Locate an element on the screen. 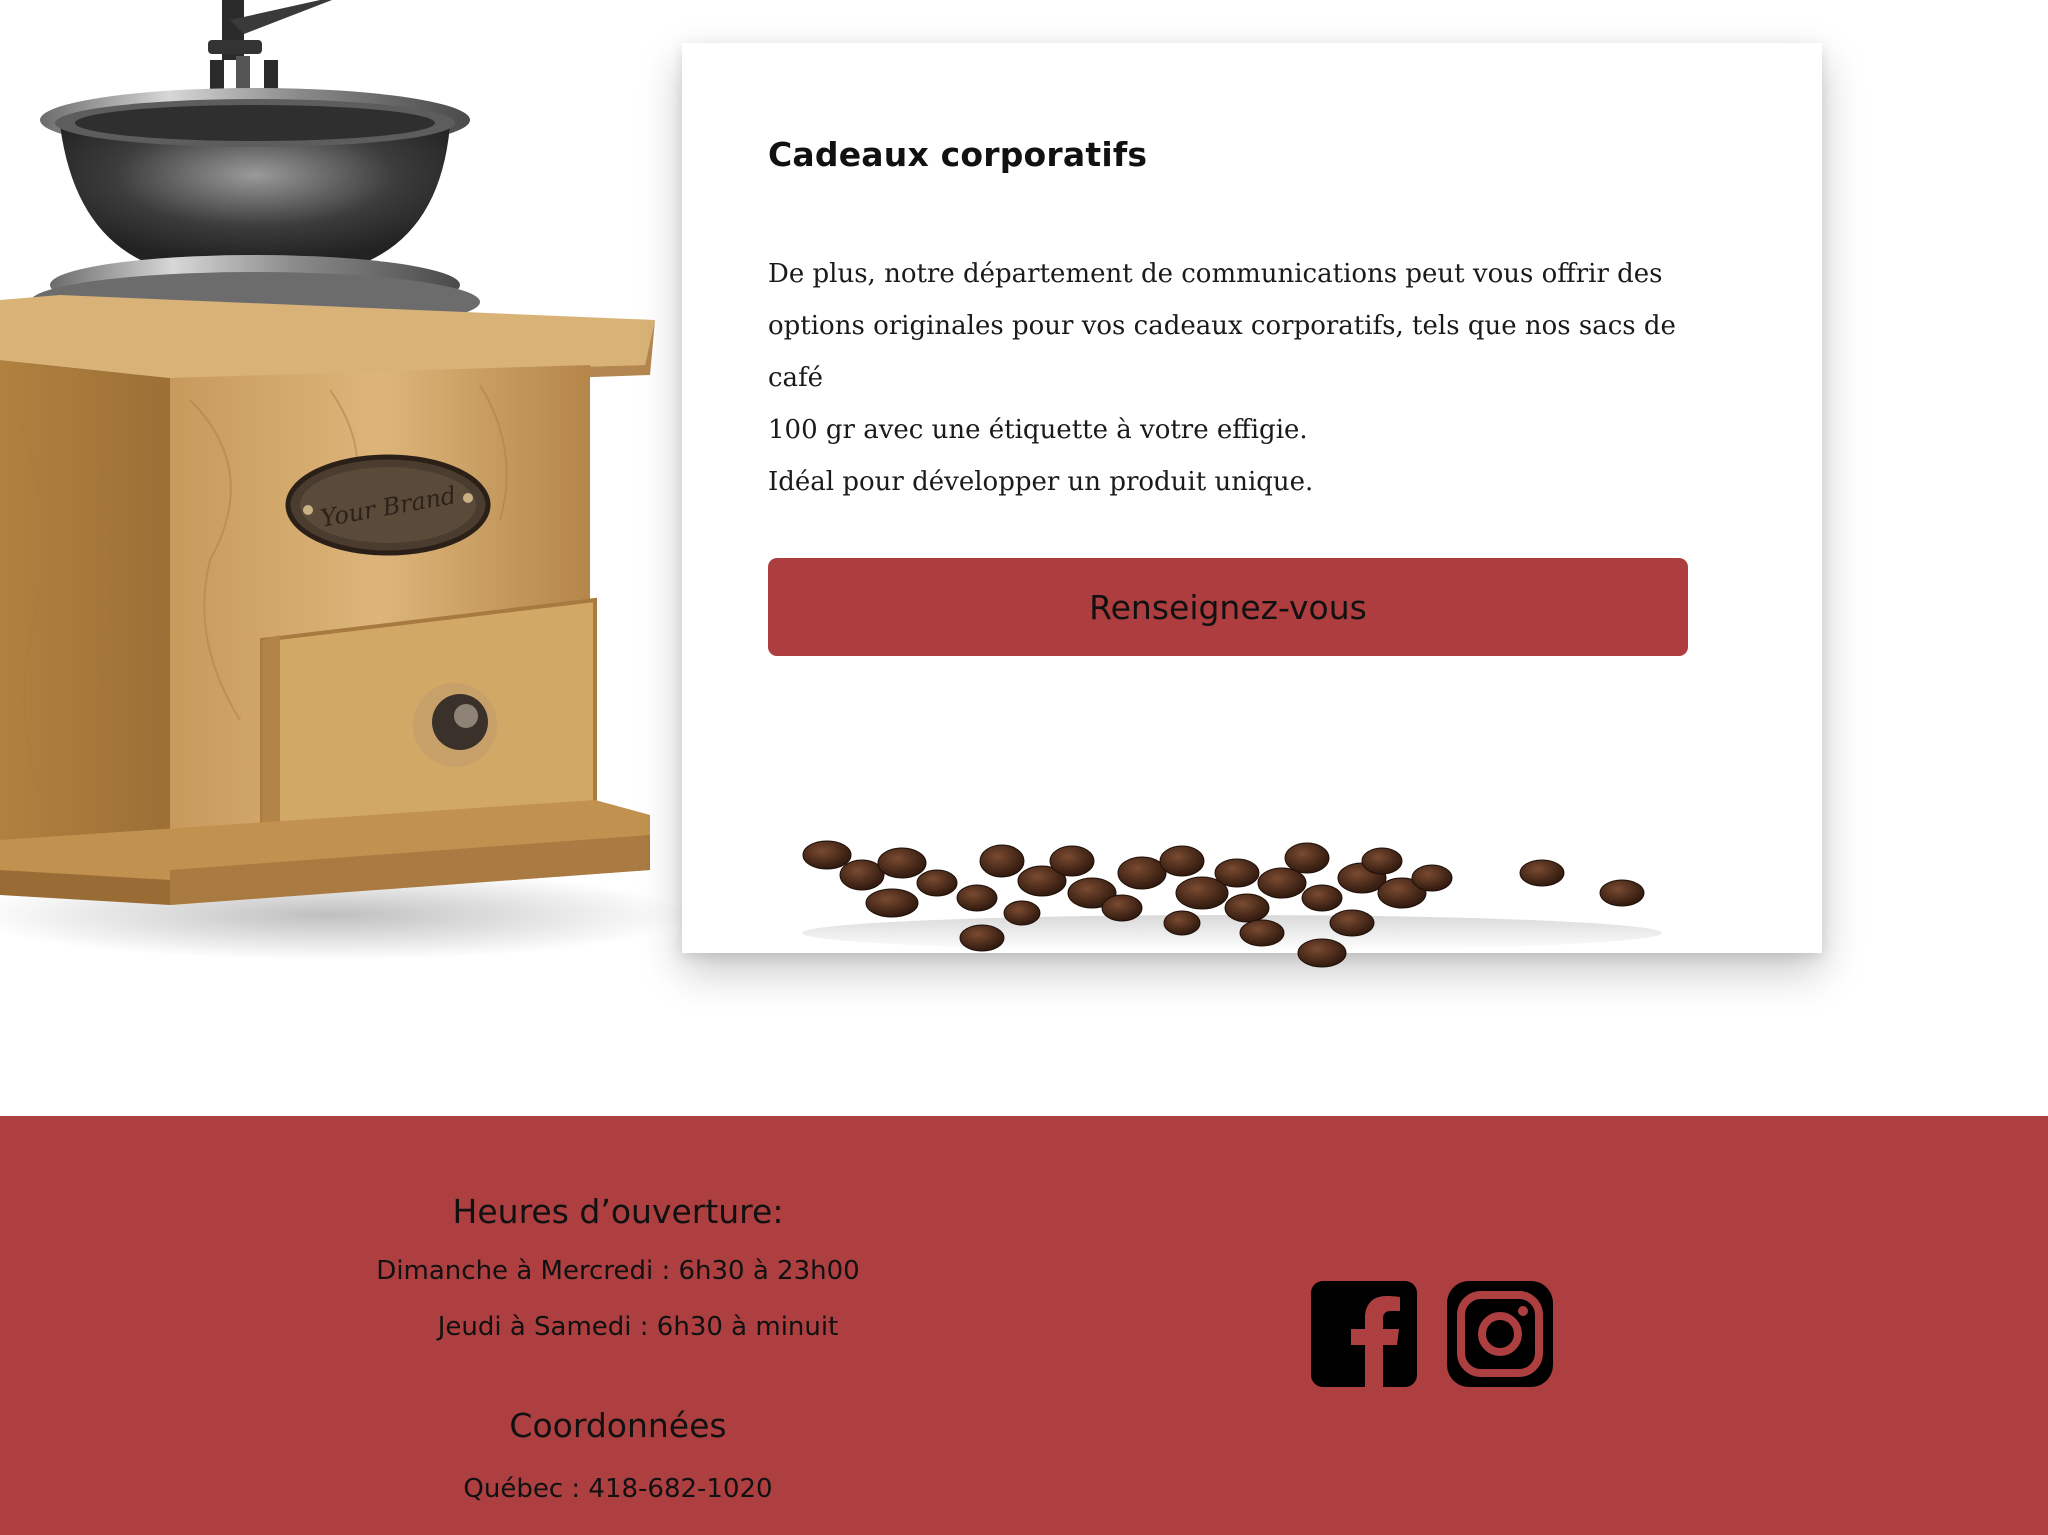  card-title: Cadeaux corporatifs is located at coordinates (958, 154).